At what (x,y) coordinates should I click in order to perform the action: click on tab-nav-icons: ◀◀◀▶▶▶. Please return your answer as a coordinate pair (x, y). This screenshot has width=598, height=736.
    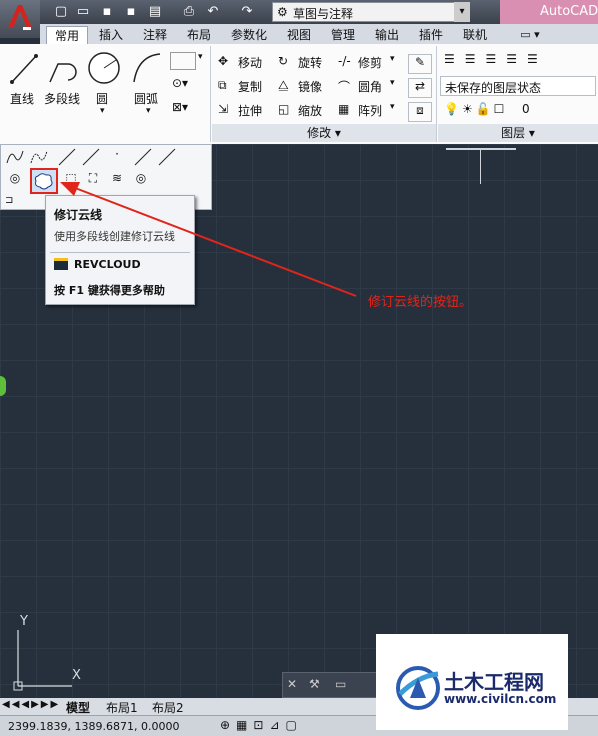
    Looking at the image, I should click on (31, 704).